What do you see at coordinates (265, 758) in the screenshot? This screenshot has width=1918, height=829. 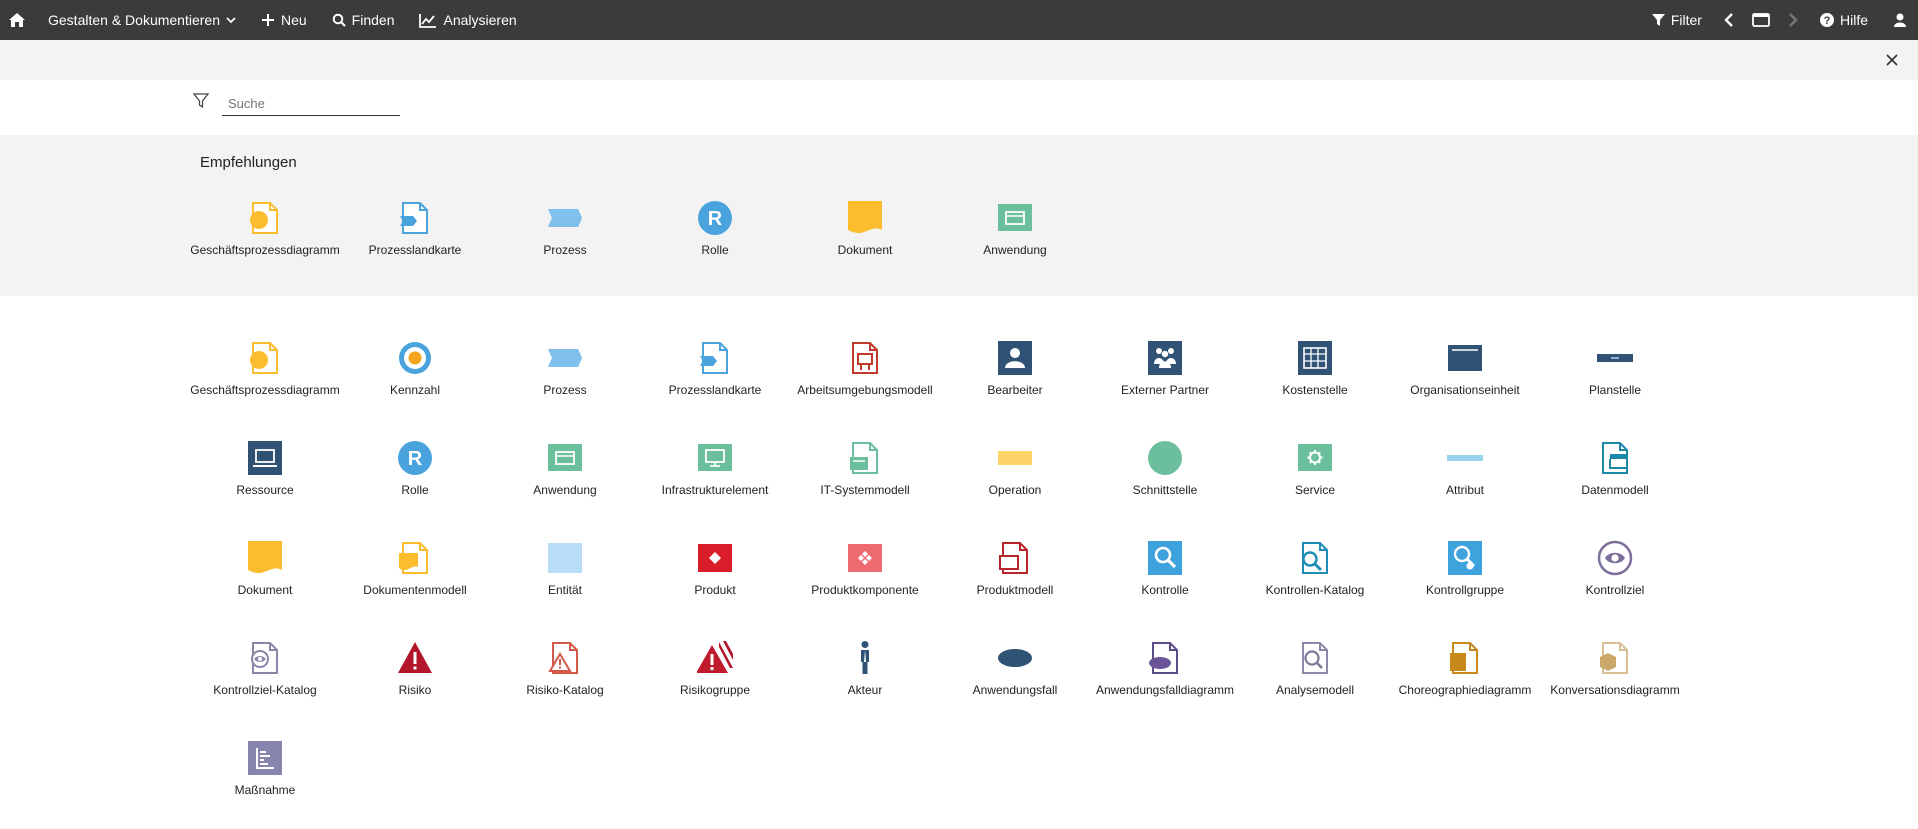 I see `massnahme-icon` at bounding box center [265, 758].